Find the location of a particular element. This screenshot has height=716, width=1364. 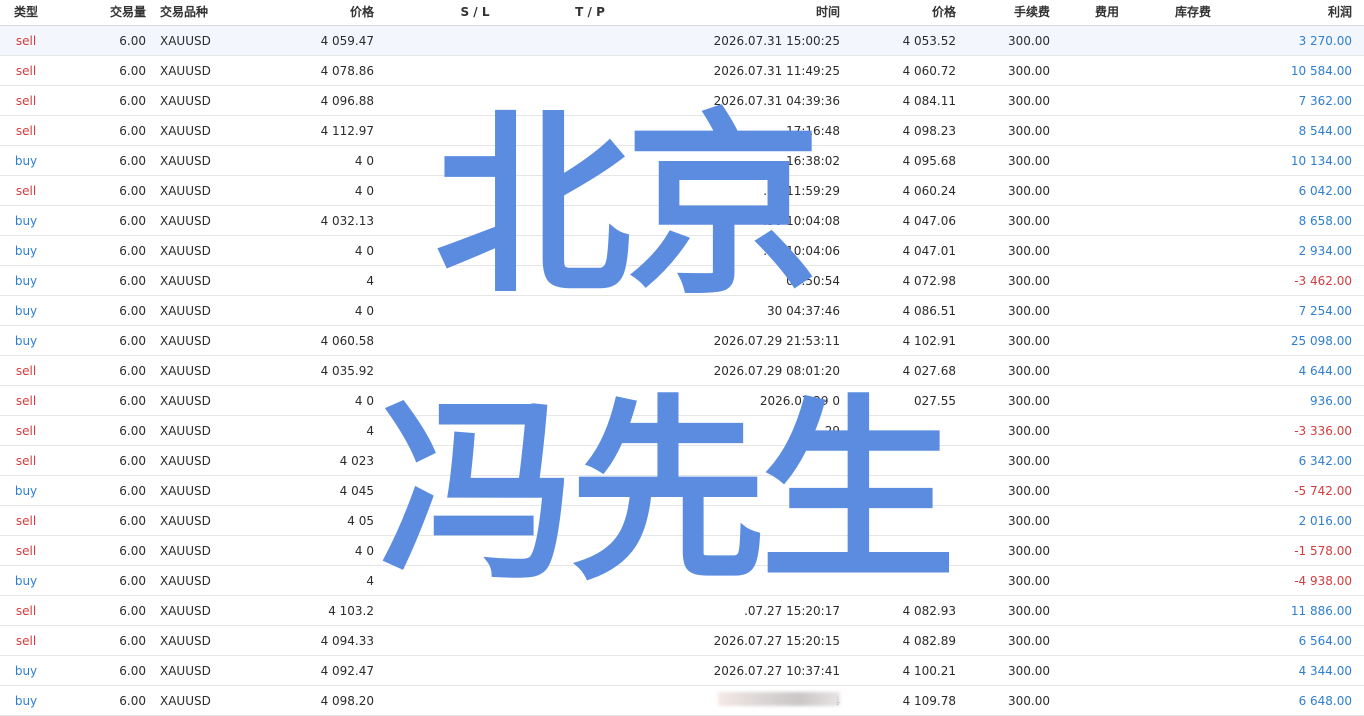

cell-close-price: 4 084.11 is located at coordinates (929, 101).